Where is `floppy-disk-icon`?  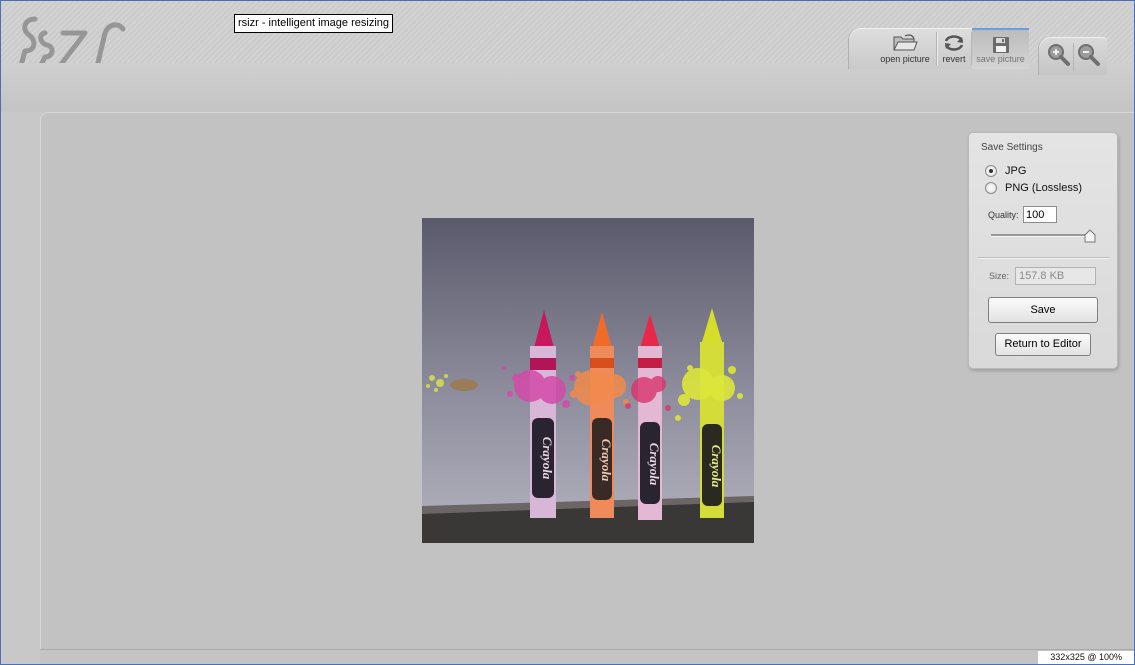
floppy-disk-icon is located at coordinates (1000, 45).